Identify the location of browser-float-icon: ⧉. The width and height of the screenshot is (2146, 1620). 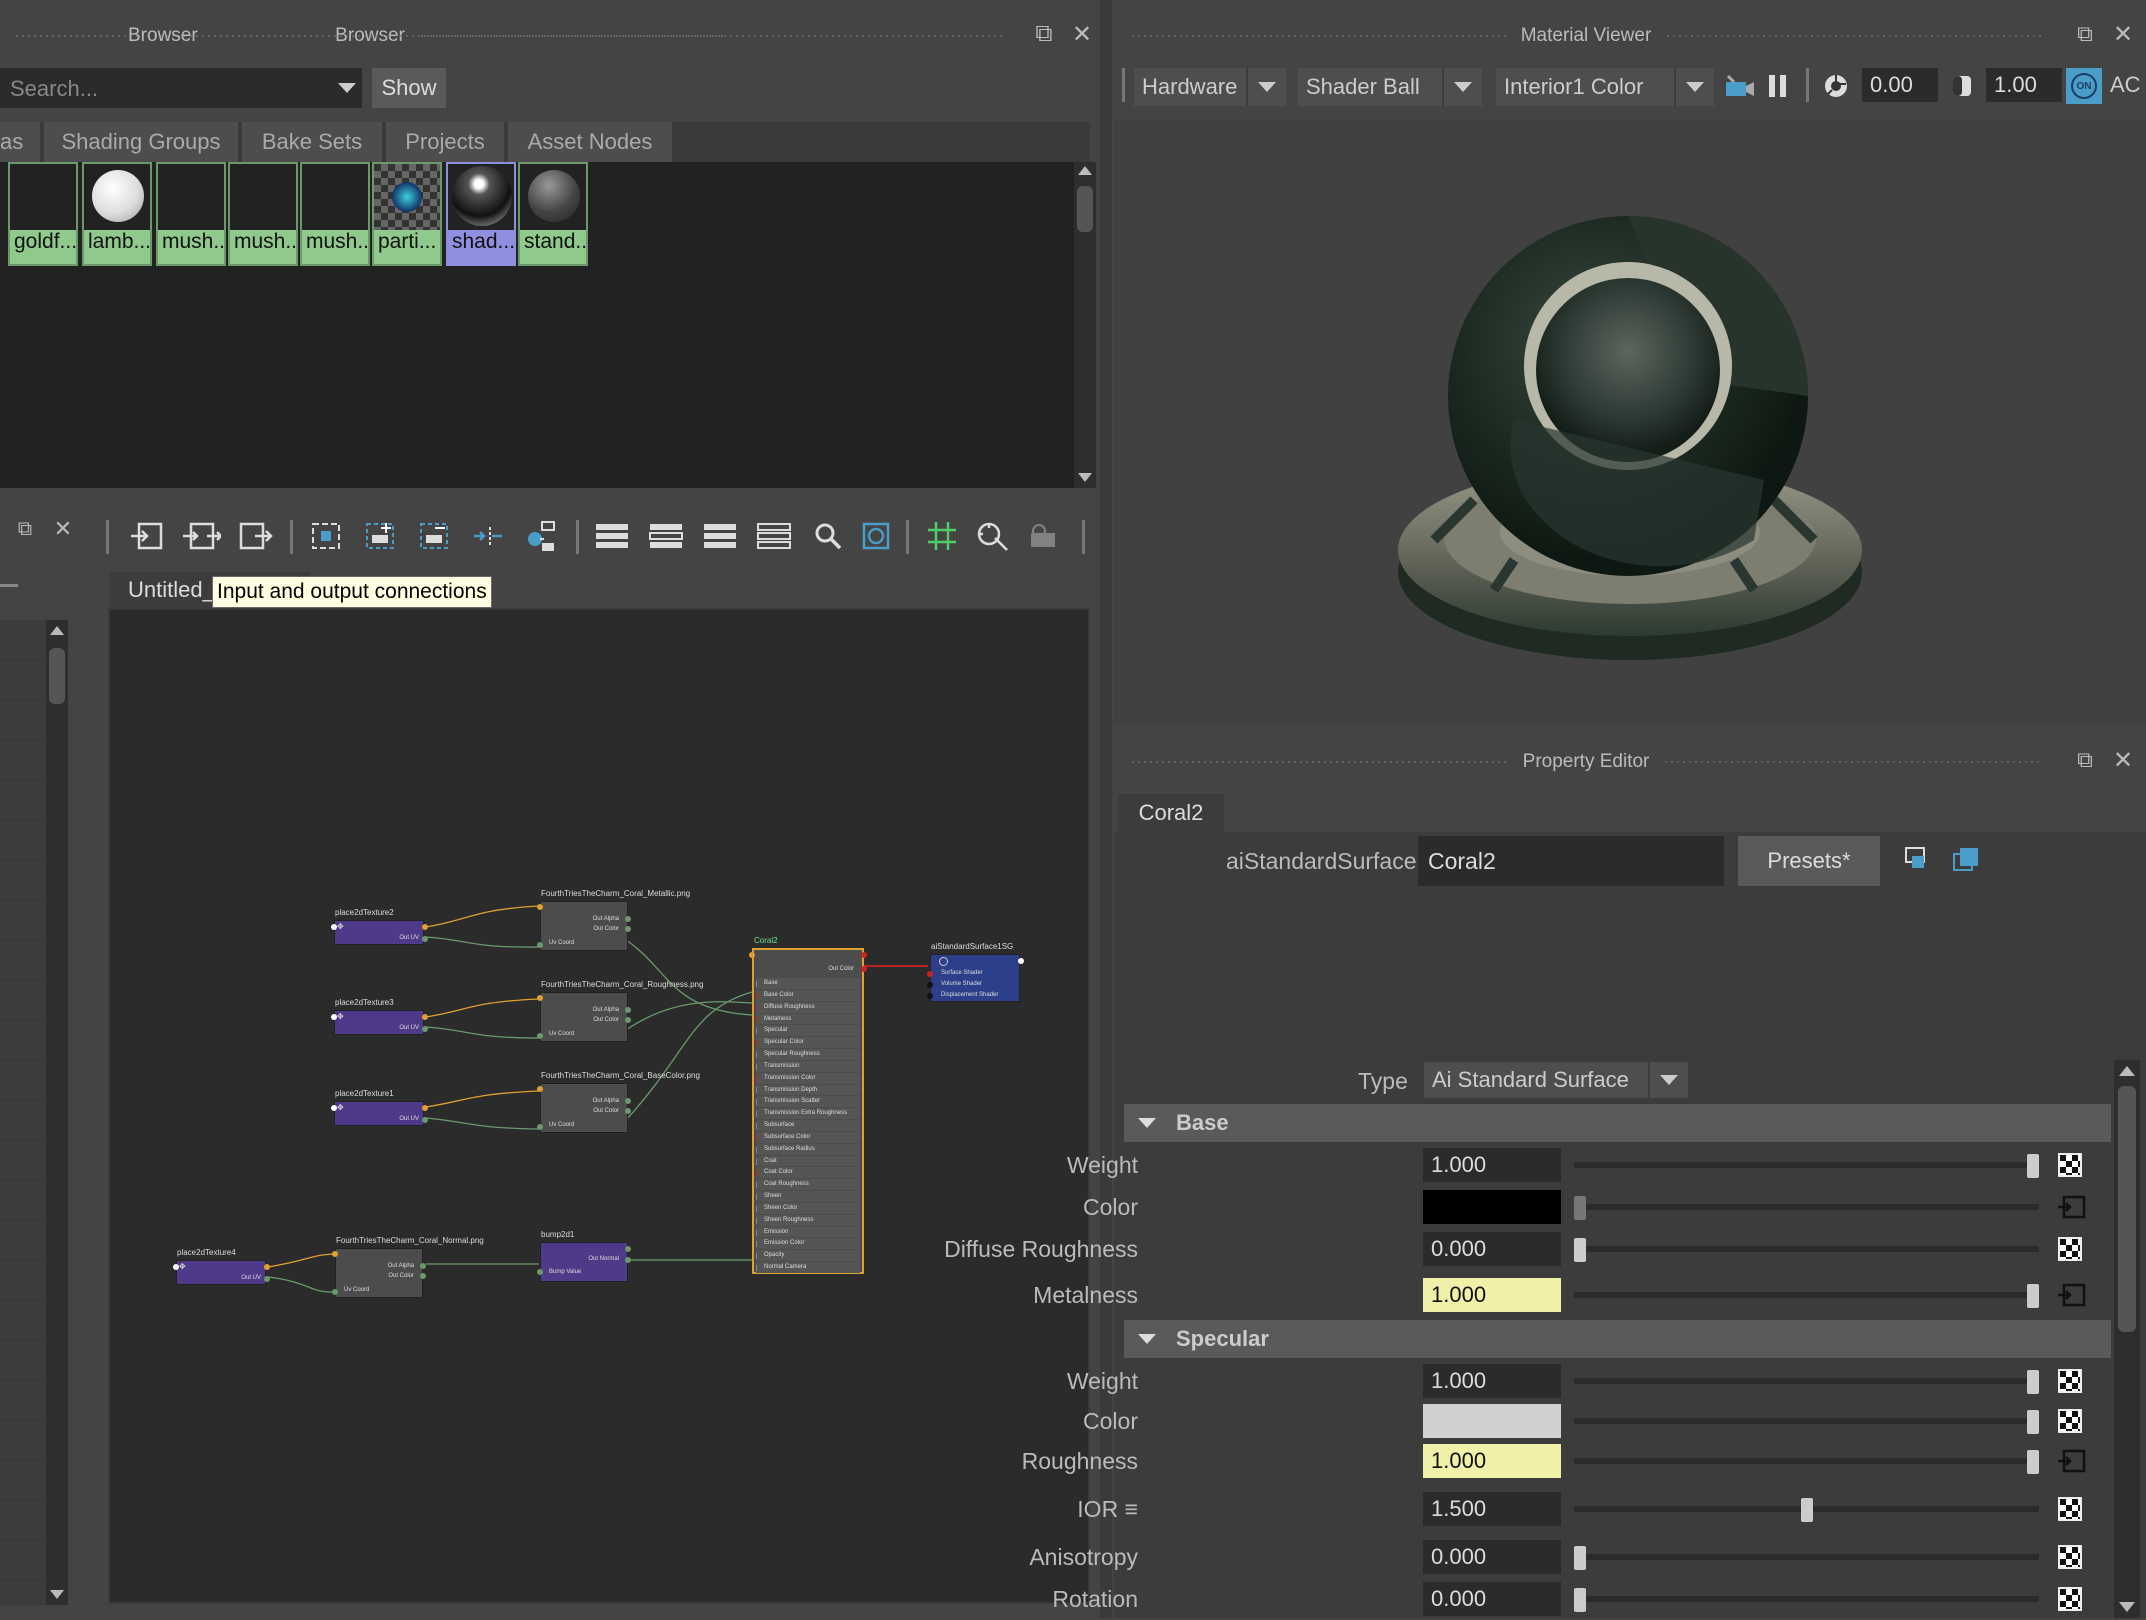
(1044, 34).